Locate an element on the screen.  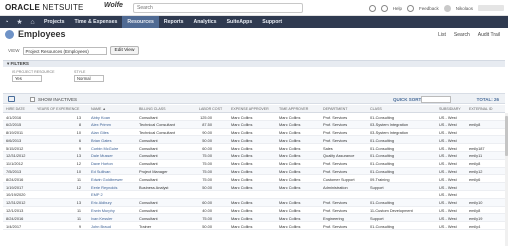
nav-item-analytics: Analytics is located at coordinates (205, 22).